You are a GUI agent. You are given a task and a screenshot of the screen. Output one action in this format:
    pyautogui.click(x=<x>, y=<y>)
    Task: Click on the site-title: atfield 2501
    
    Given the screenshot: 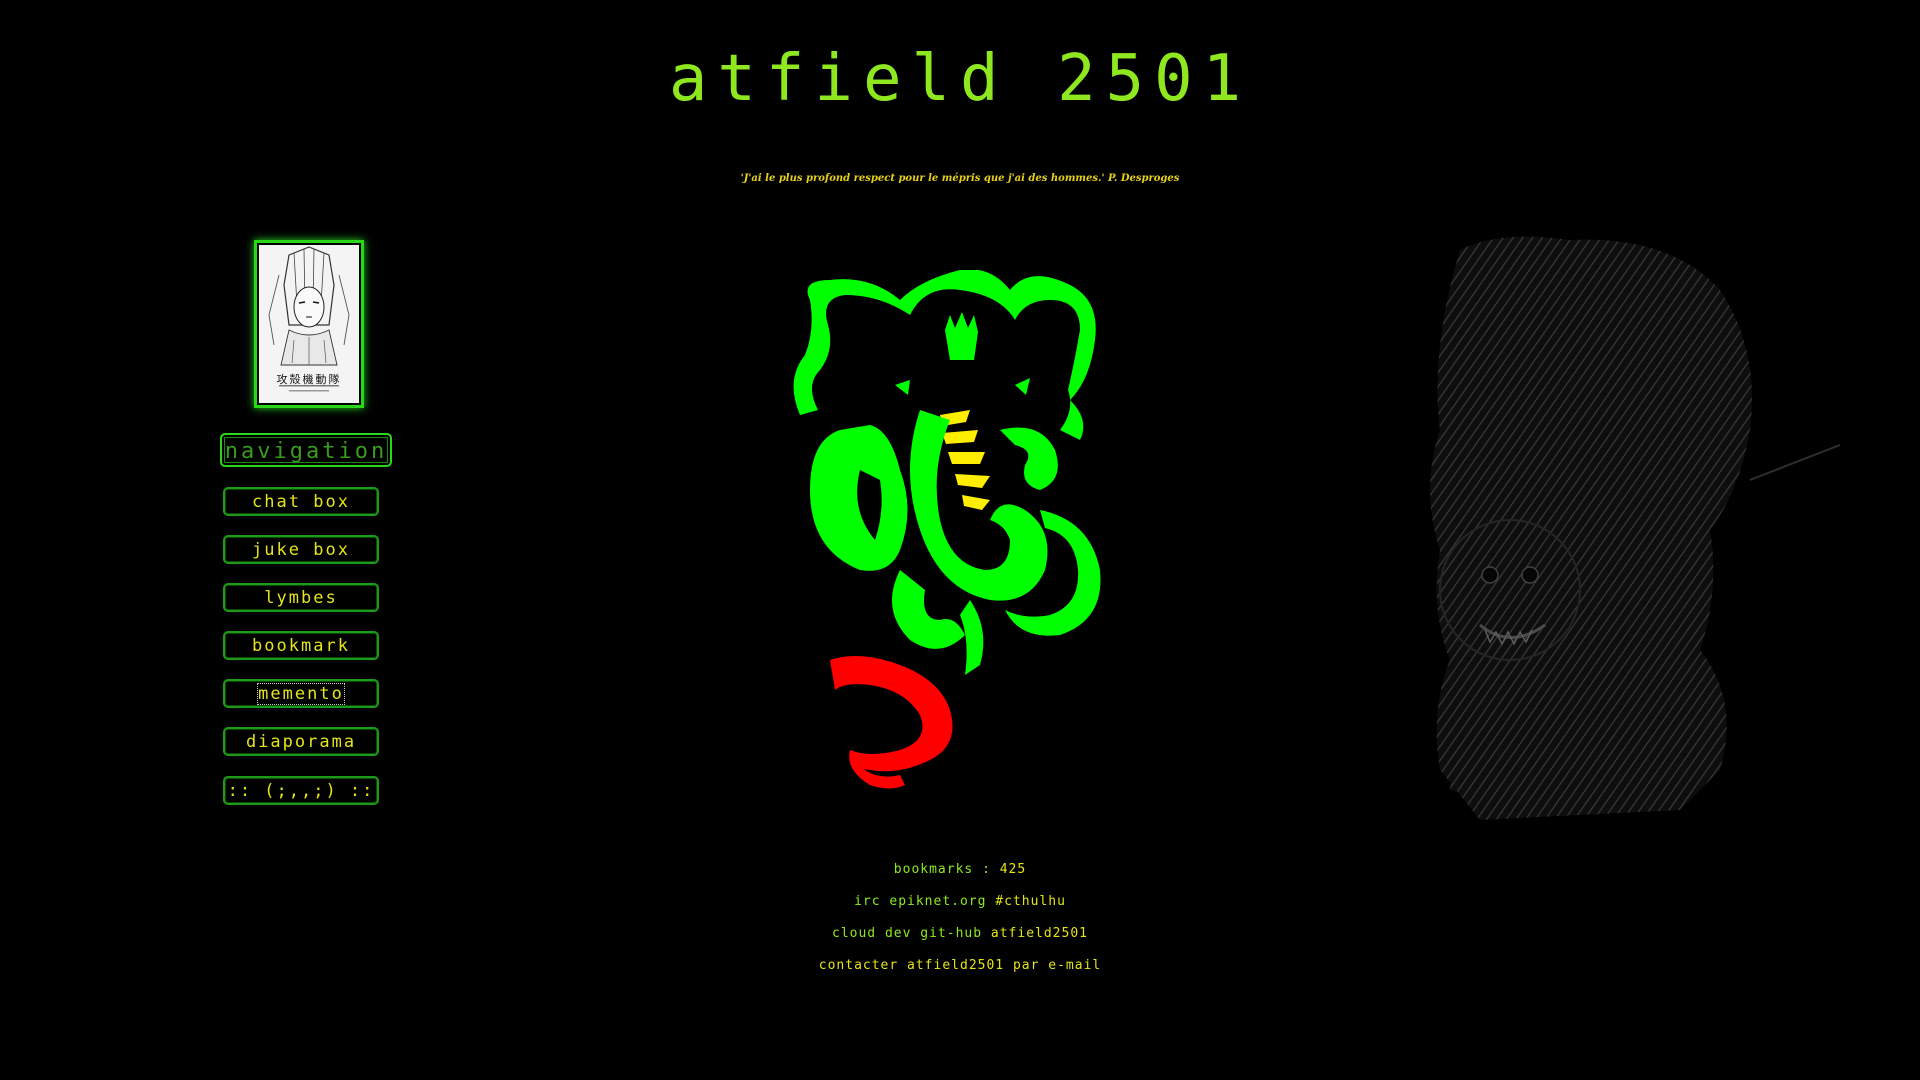 What is the action you would take?
    pyautogui.click(x=960, y=79)
    